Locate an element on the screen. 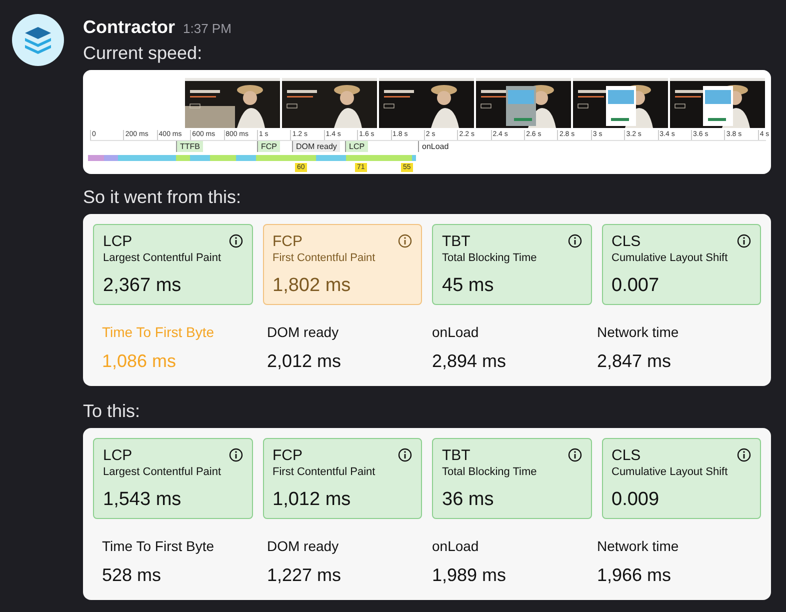 The width and height of the screenshot is (786, 612). timeline-marker: FCP is located at coordinates (268, 146).